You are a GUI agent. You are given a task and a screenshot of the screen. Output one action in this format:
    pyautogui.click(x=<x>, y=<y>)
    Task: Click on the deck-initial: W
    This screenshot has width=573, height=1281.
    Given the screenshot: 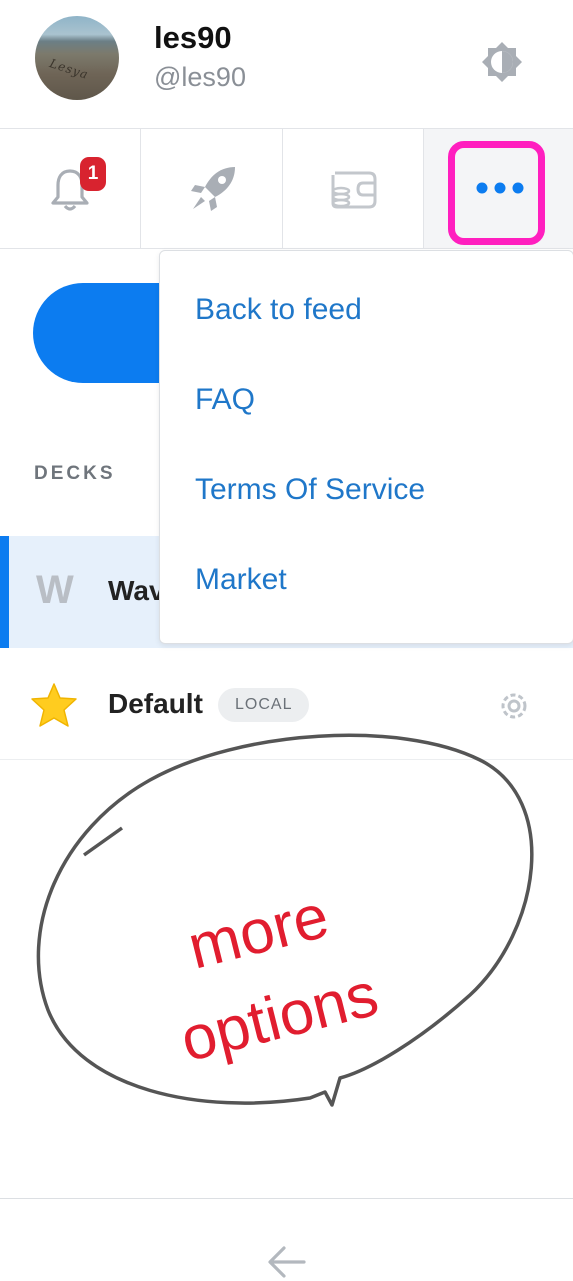 What is the action you would take?
    pyautogui.click(x=55, y=590)
    